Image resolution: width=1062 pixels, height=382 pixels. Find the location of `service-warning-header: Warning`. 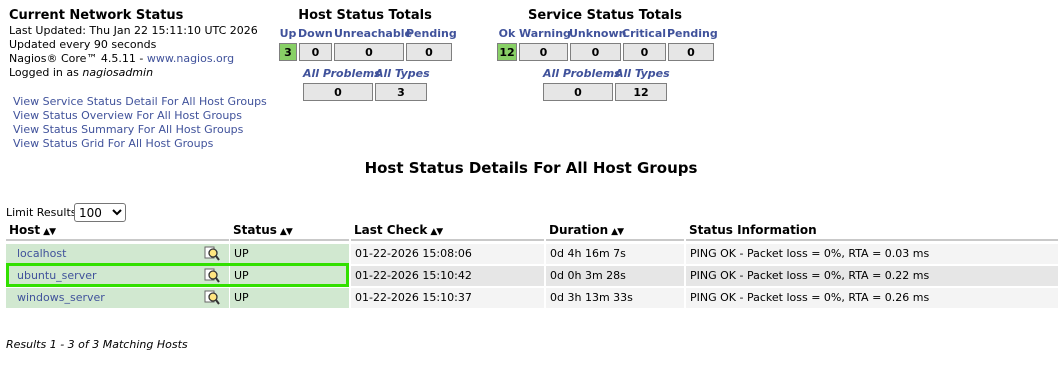

service-warning-header: Warning is located at coordinates (545, 33).